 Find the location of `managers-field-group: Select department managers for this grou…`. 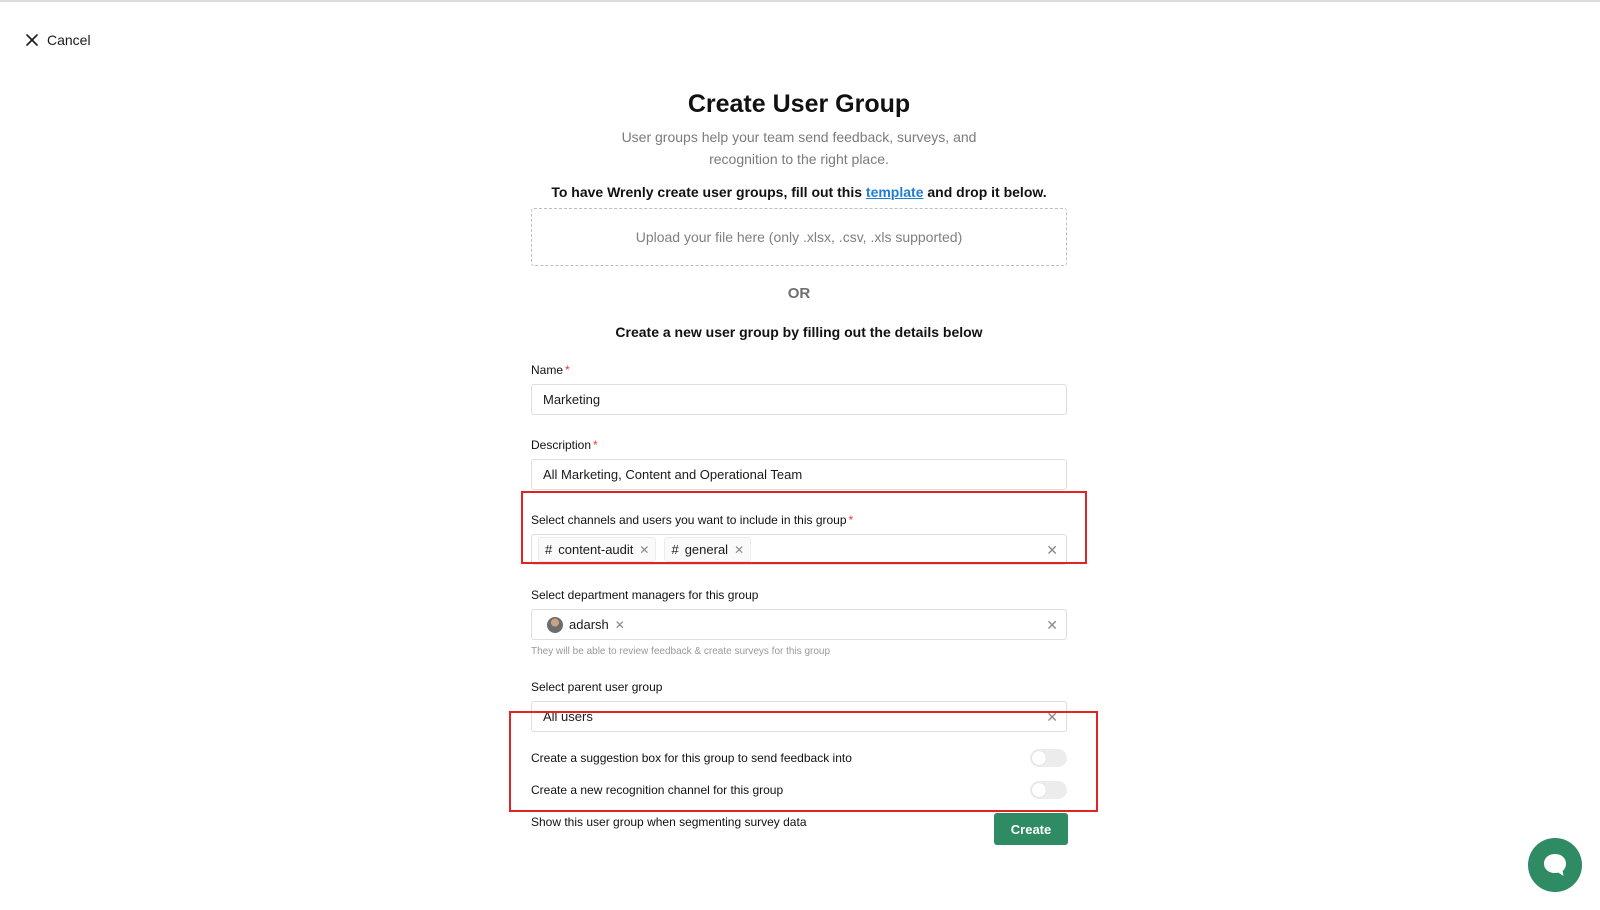

managers-field-group: Select department managers for this grou… is located at coordinates (799, 623).